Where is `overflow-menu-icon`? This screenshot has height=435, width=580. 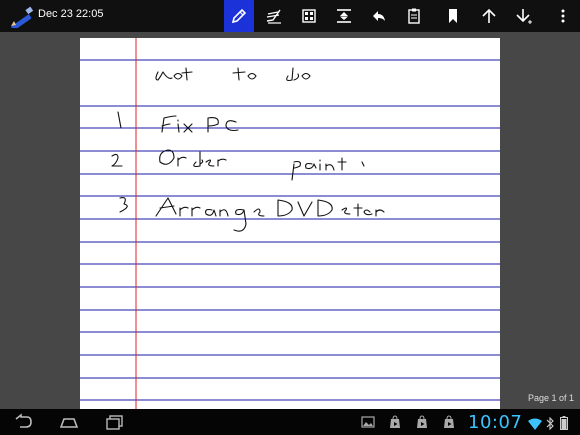 overflow-menu-icon is located at coordinates (563, 16).